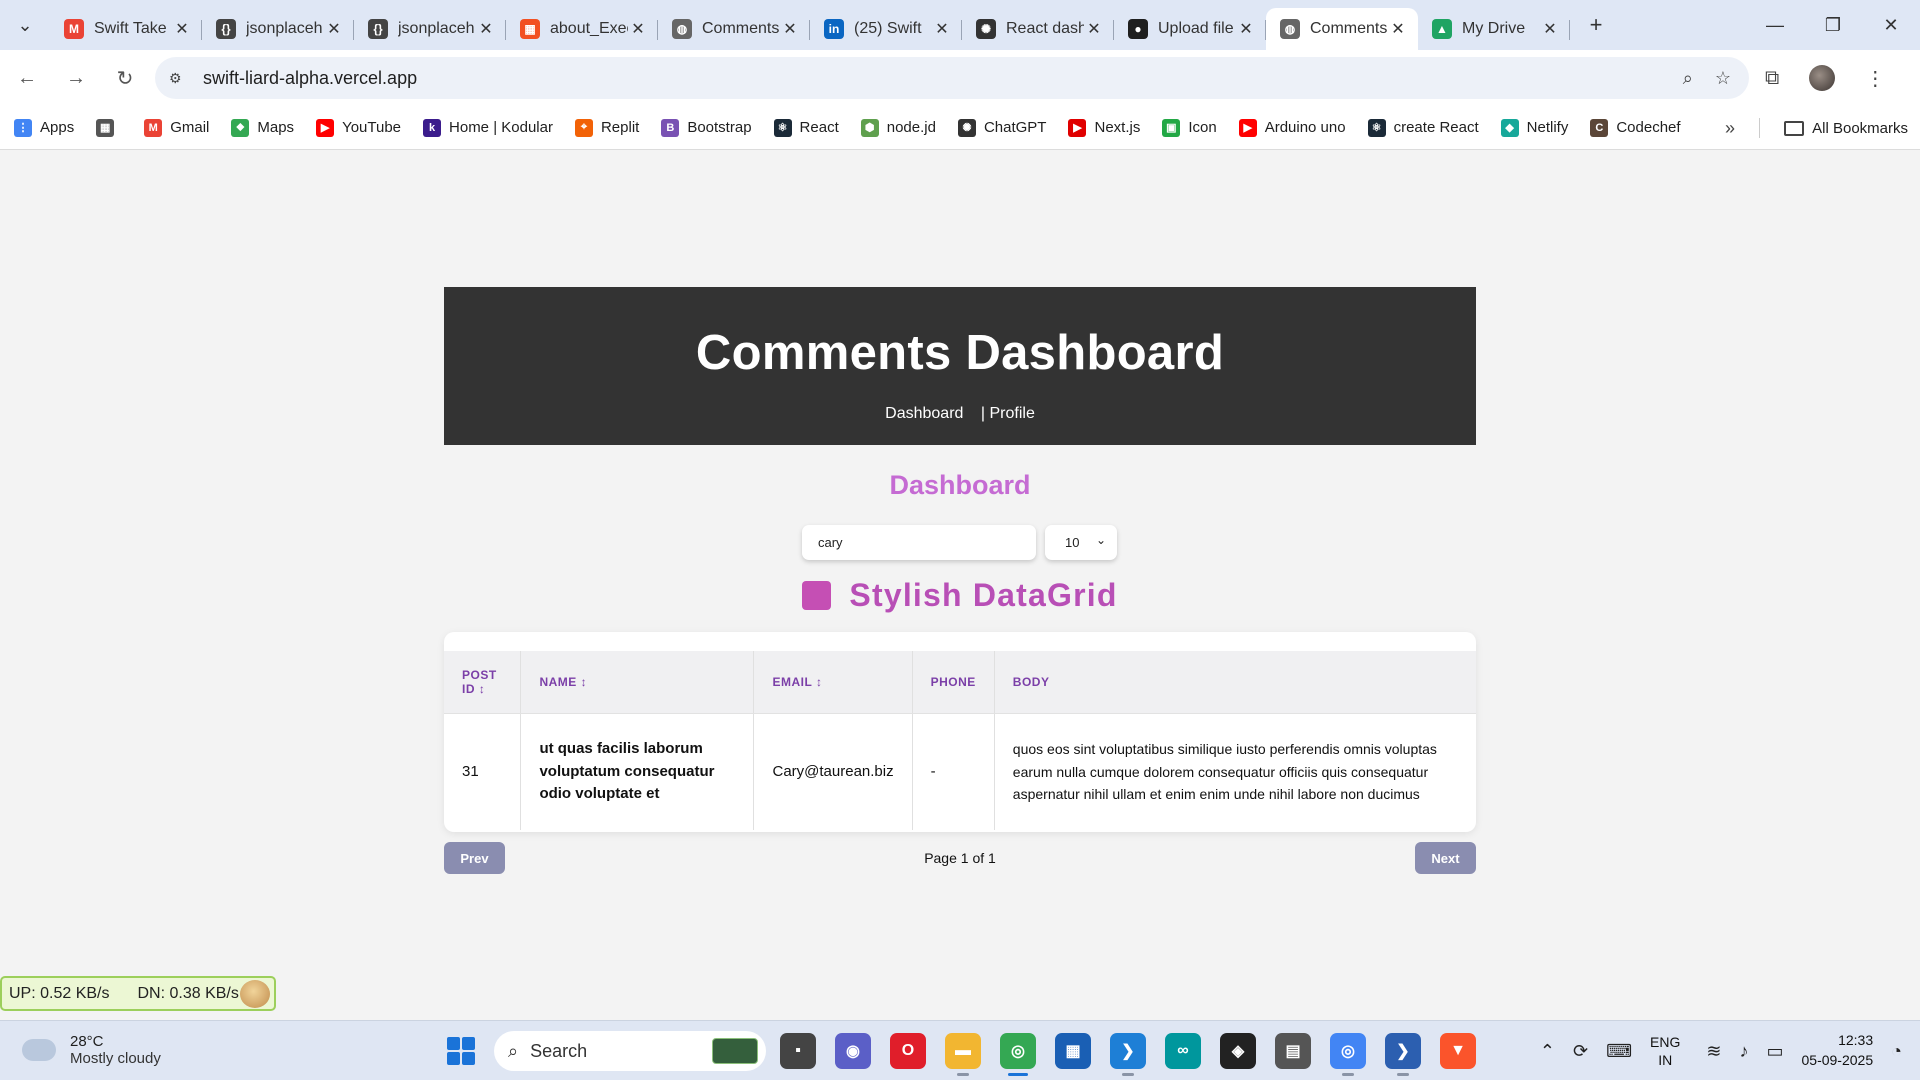 The width and height of the screenshot is (1920, 1080). Describe the element at coordinates (1073, 1051) in the screenshot. I see `store-icon: ▦` at that location.